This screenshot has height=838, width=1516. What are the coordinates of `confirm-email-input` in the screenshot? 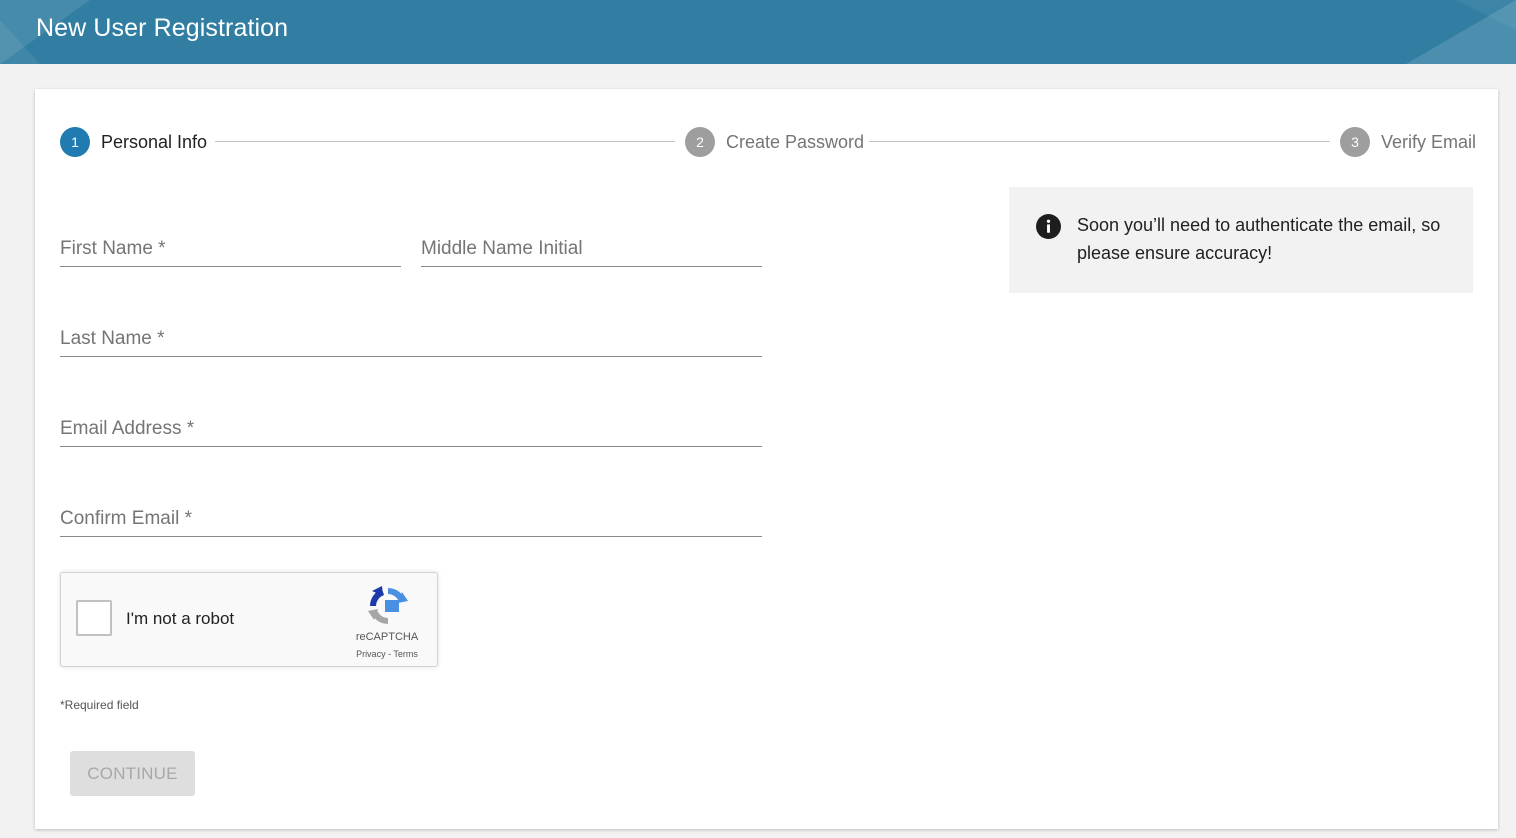 It's located at (411, 519).